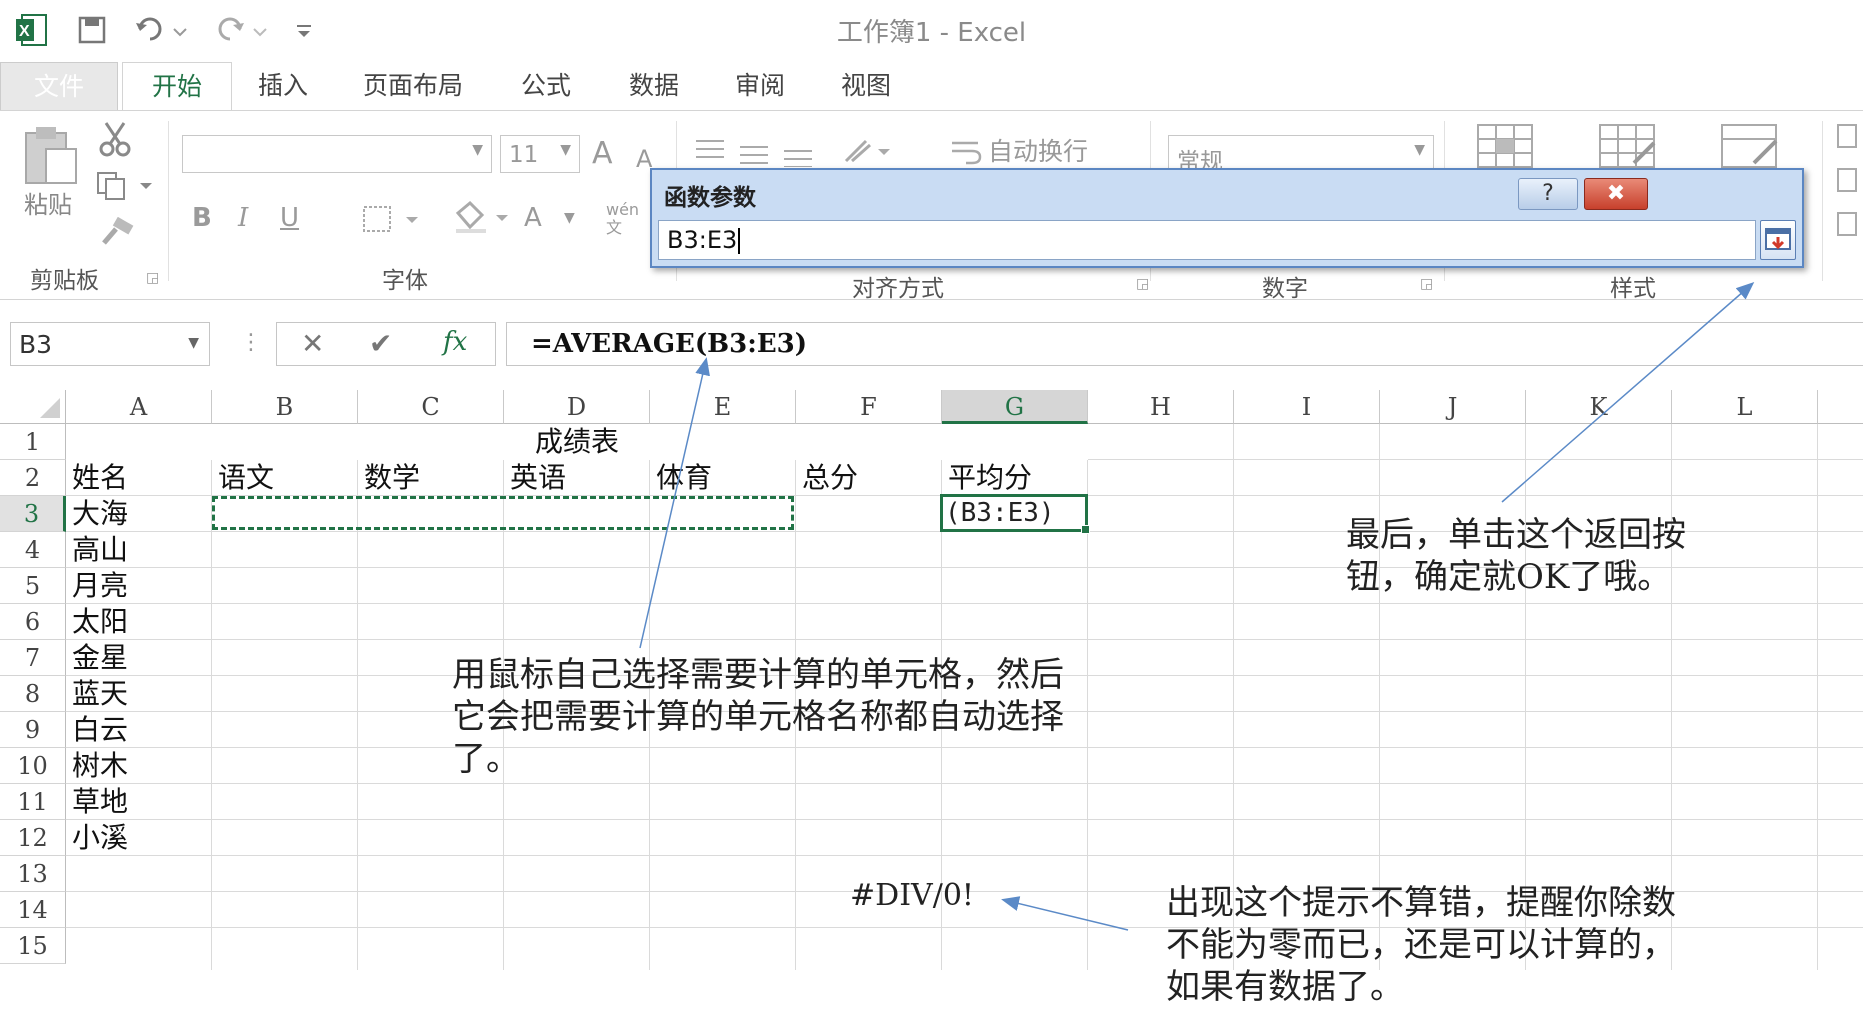 The image size is (1863, 1031). I want to click on arrow-to-div-error, so click(1065, 913).